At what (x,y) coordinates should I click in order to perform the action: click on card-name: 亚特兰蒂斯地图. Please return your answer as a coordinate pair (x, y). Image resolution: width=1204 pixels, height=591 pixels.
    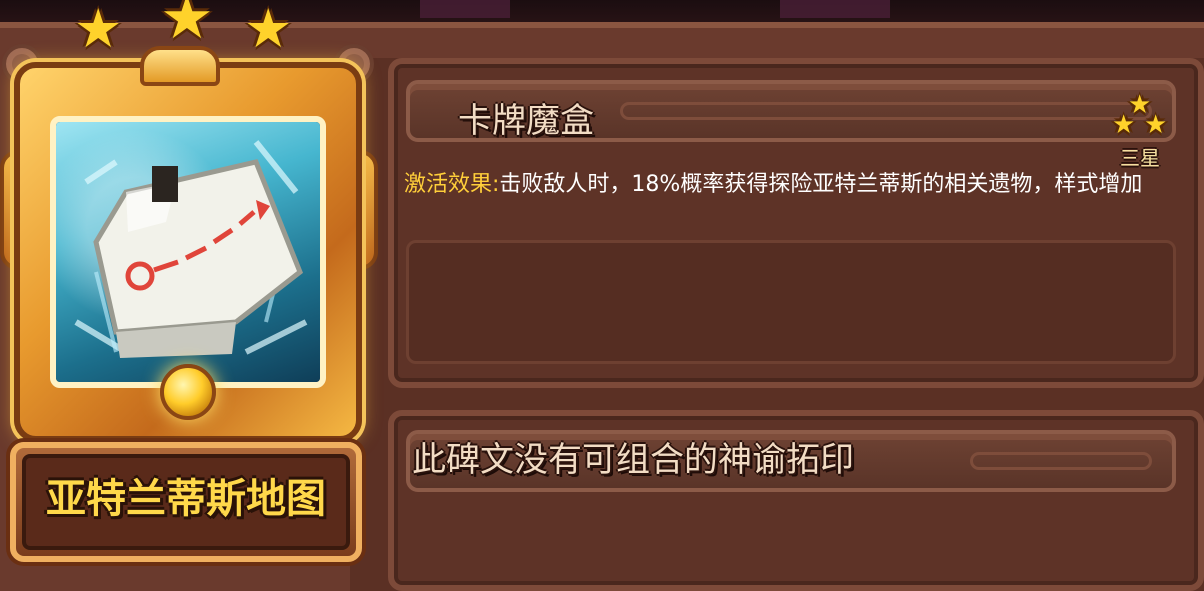
    Looking at the image, I should click on (186, 499).